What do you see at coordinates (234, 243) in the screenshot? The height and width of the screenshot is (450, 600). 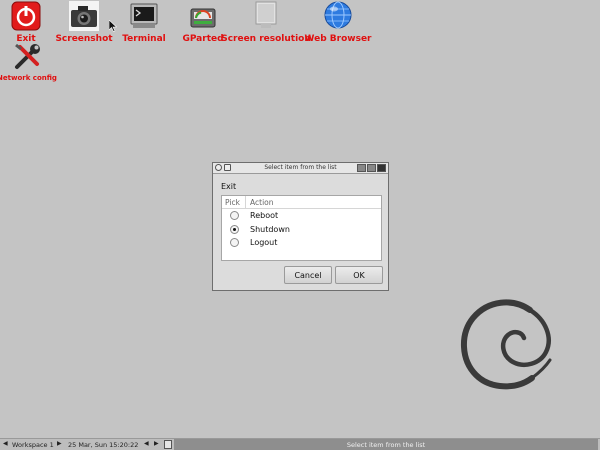 I see `radio-logout` at bounding box center [234, 243].